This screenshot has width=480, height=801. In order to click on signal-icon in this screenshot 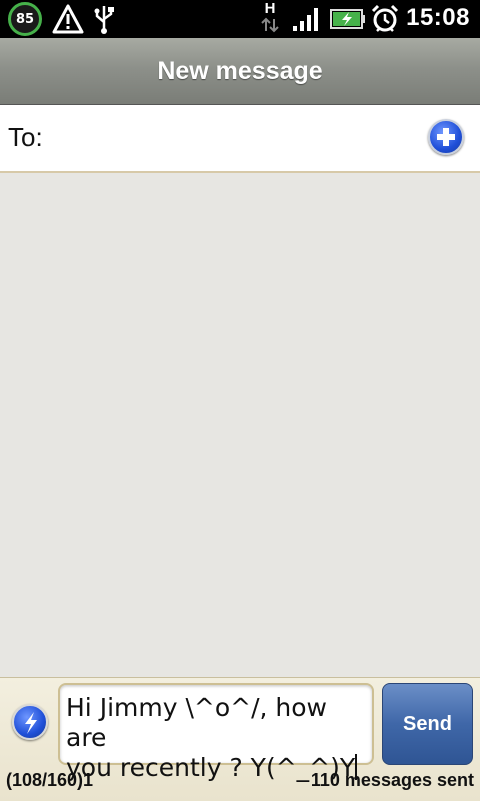, I will do `click(305, 19)`.